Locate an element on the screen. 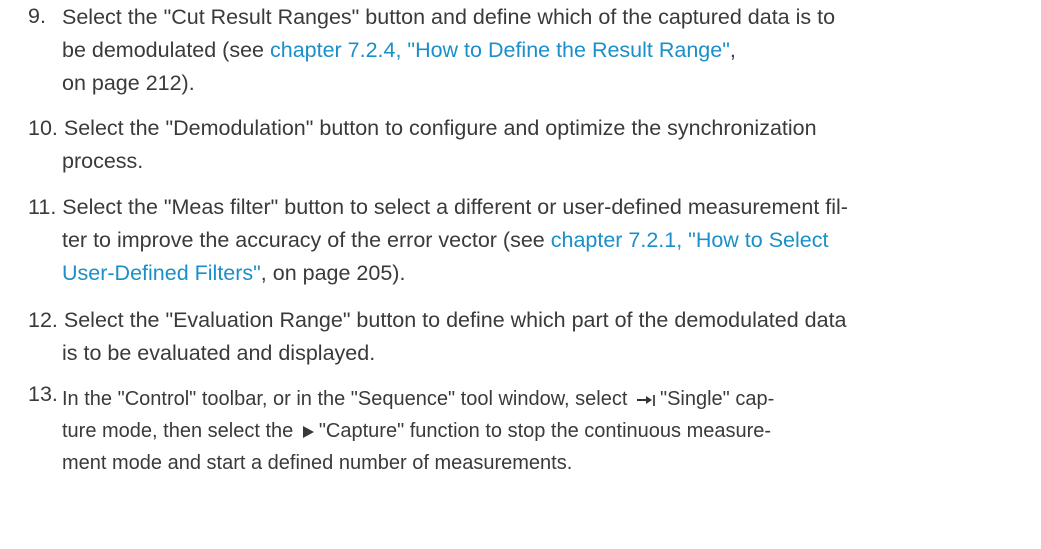 This screenshot has width=1041, height=549. text-run: process. is located at coordinates (103, 161).